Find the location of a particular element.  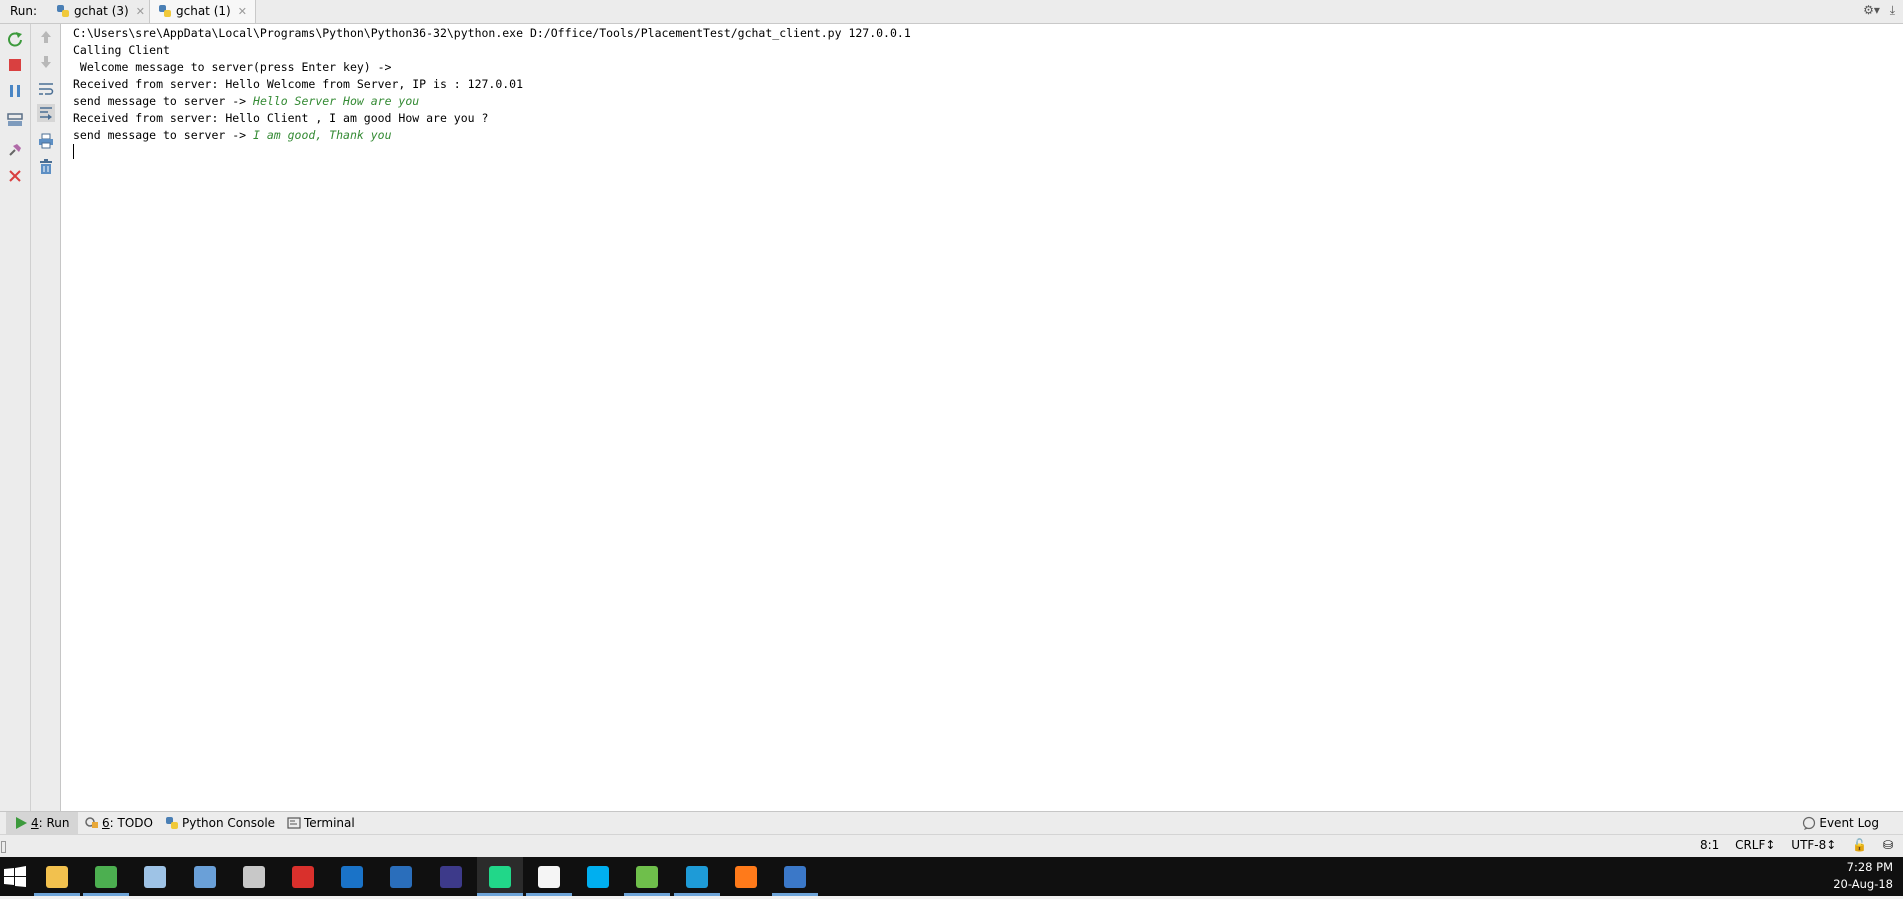

outlook-icon is located at coordinates (352, 877).